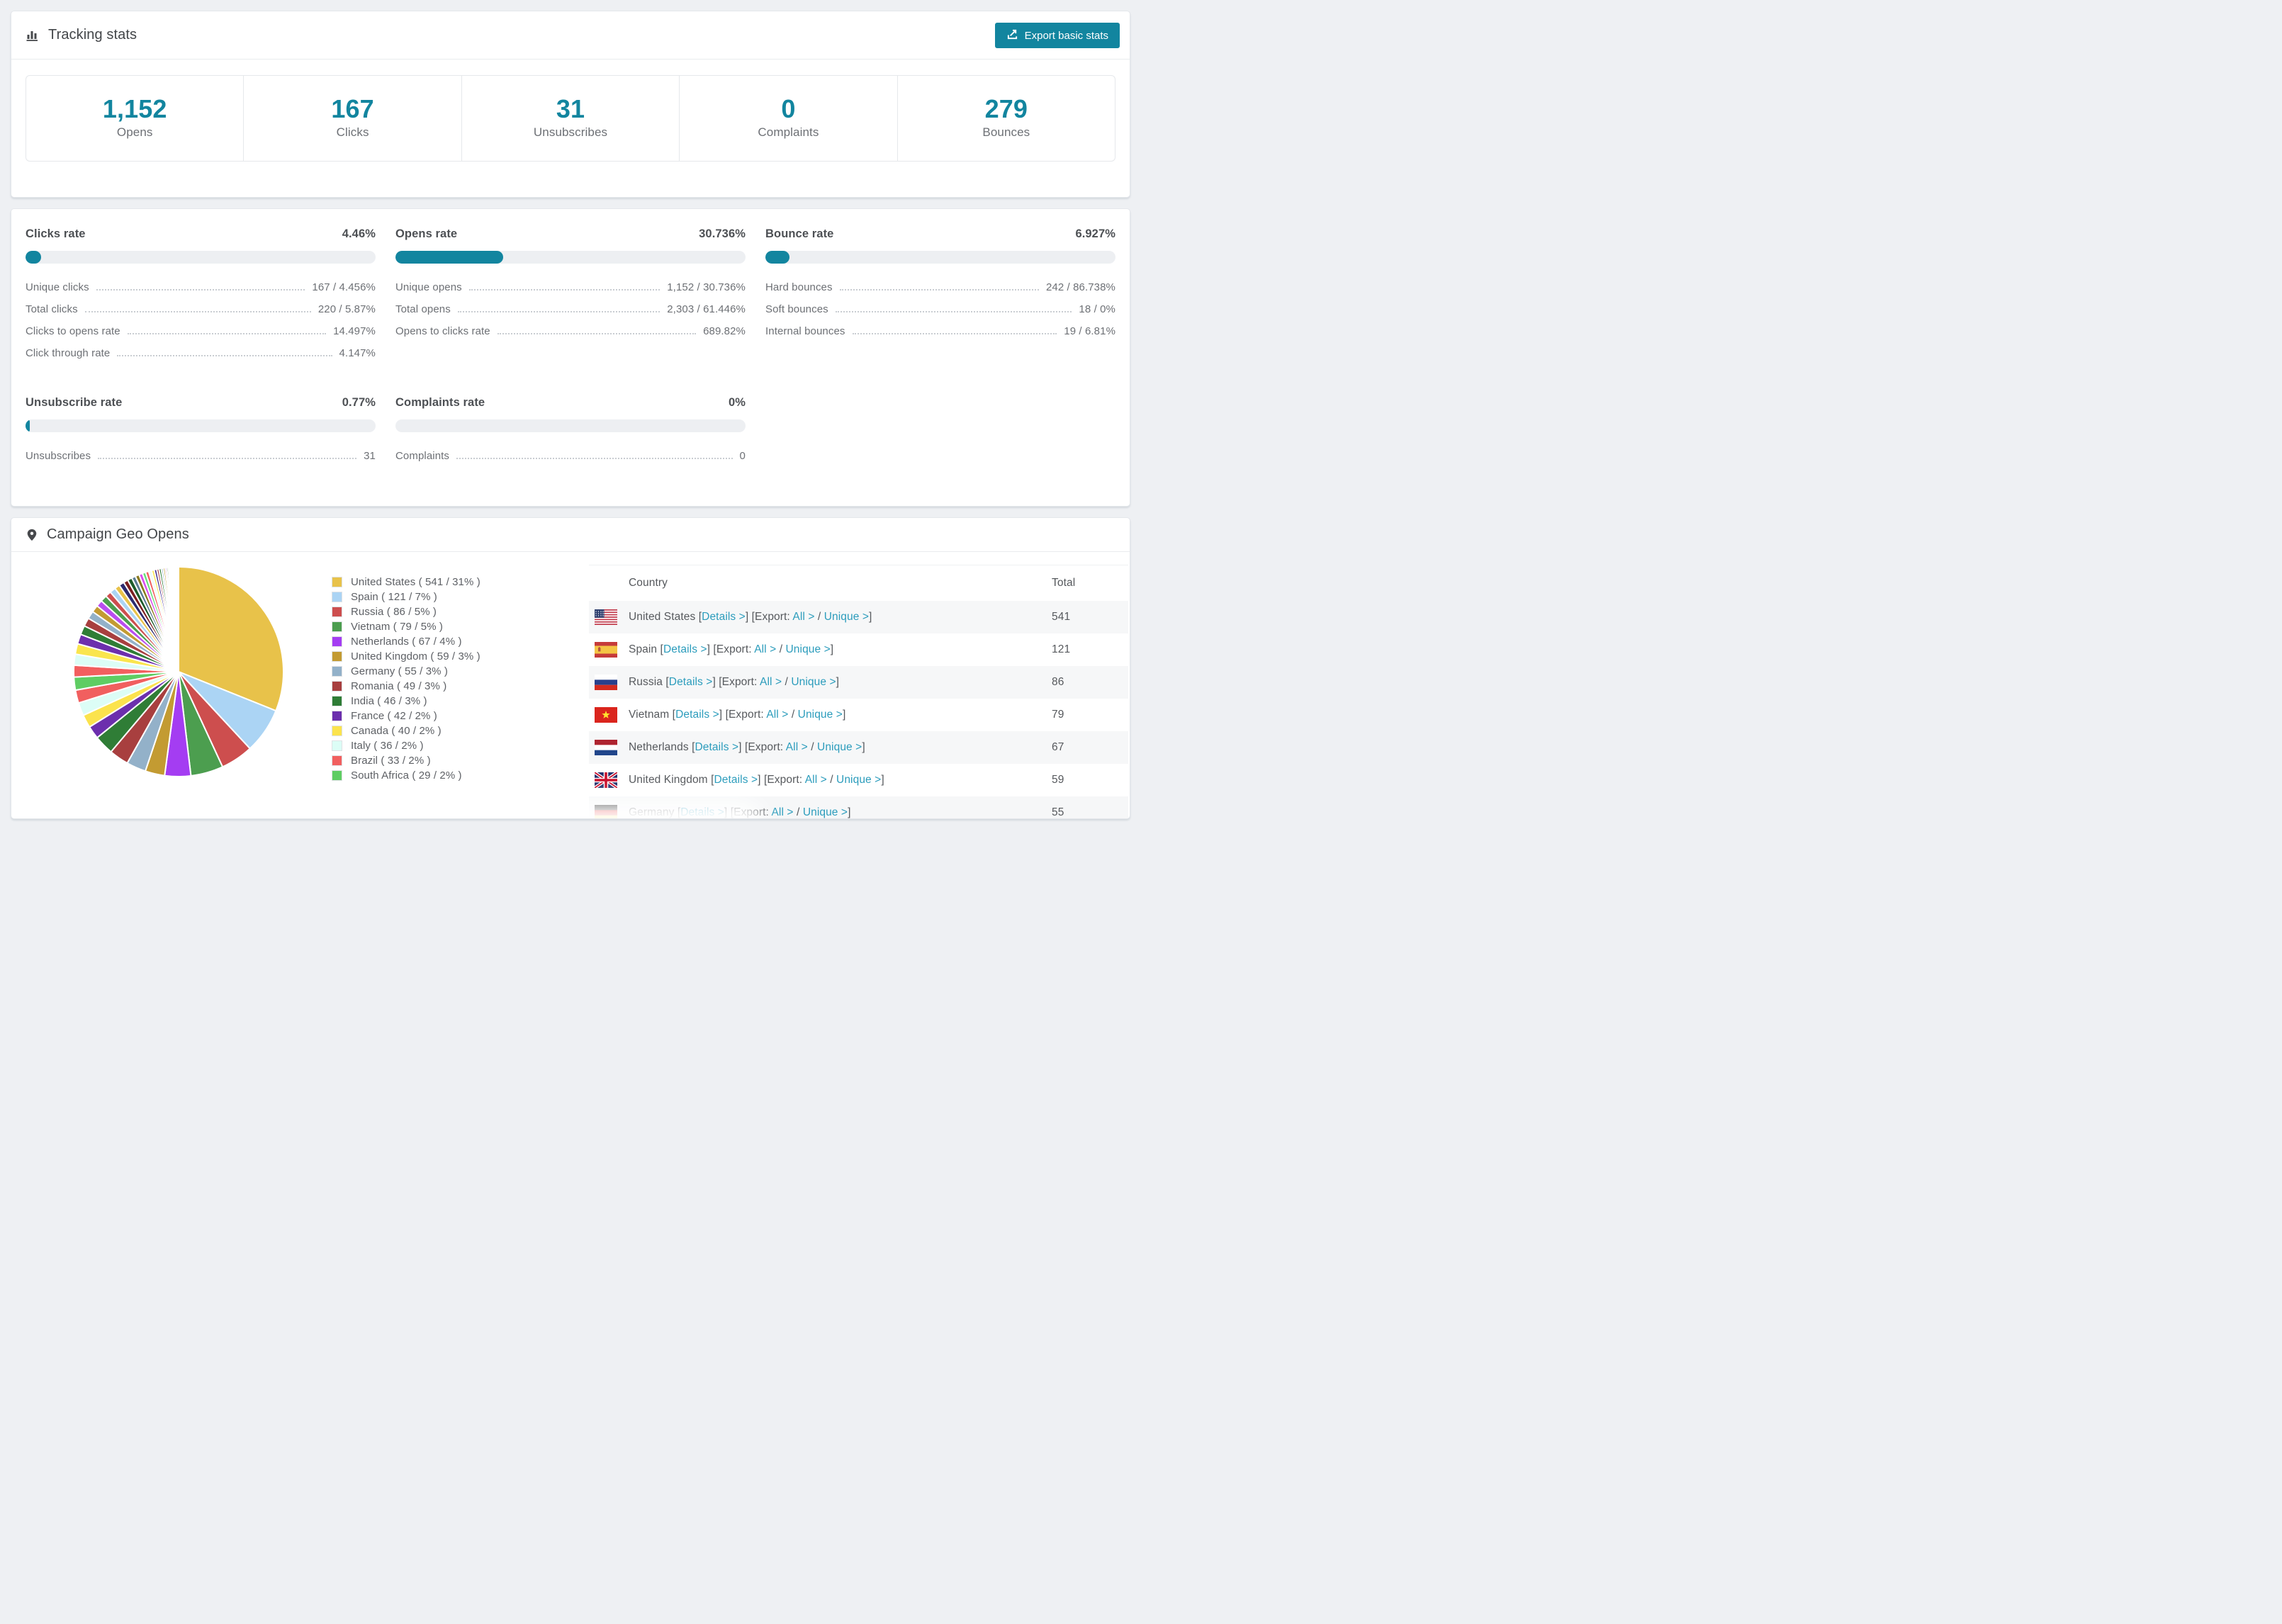 This screenshot has width=2282, height=1624. Describe the element at coordinates (1012, 35) in the screenshot. I see `export-icon` at that location.